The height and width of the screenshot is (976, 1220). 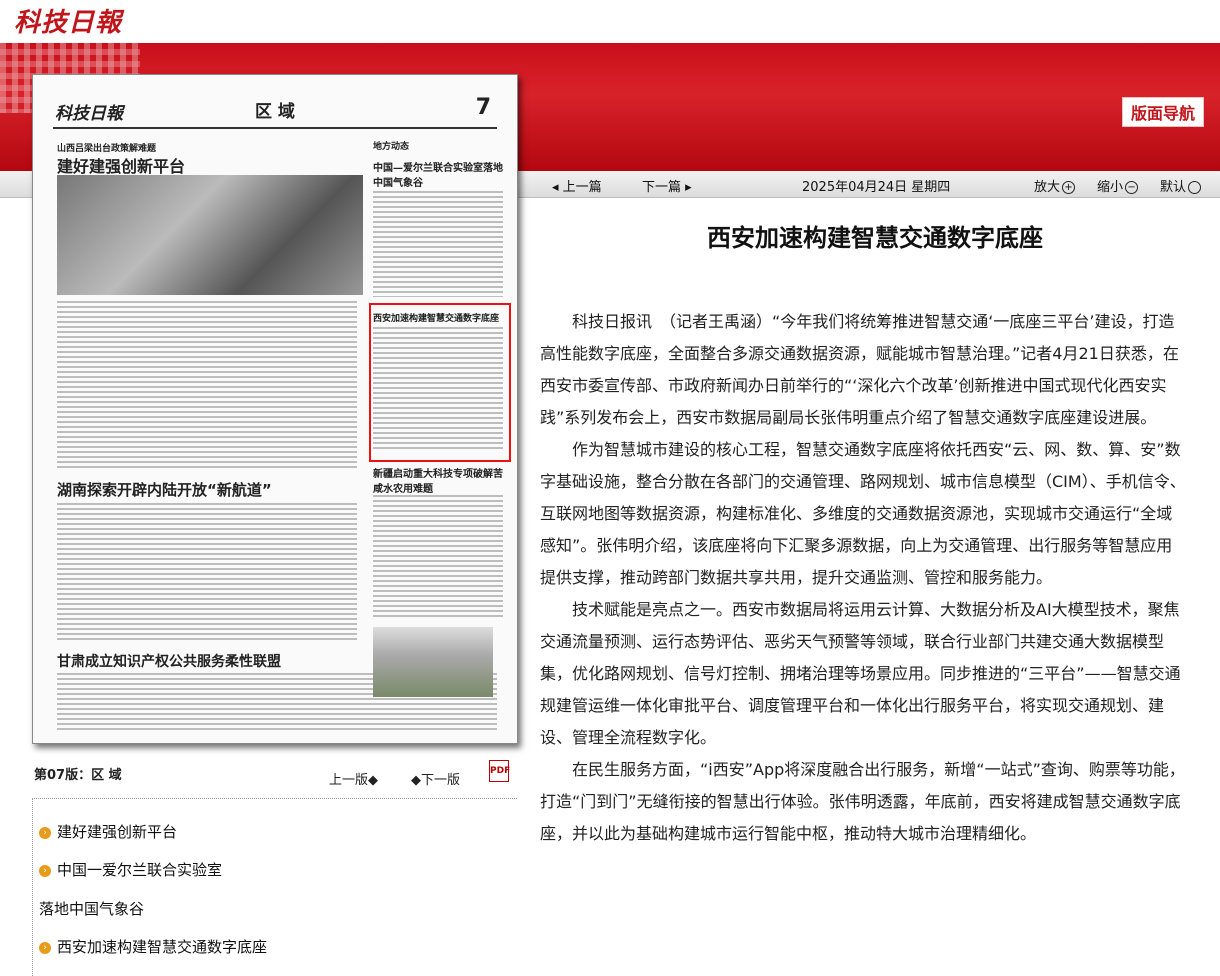 What do you see at coordinates (1069, 187) in the screenshot?
I see `plus-icon: +` at bounding box center [1069, 187].